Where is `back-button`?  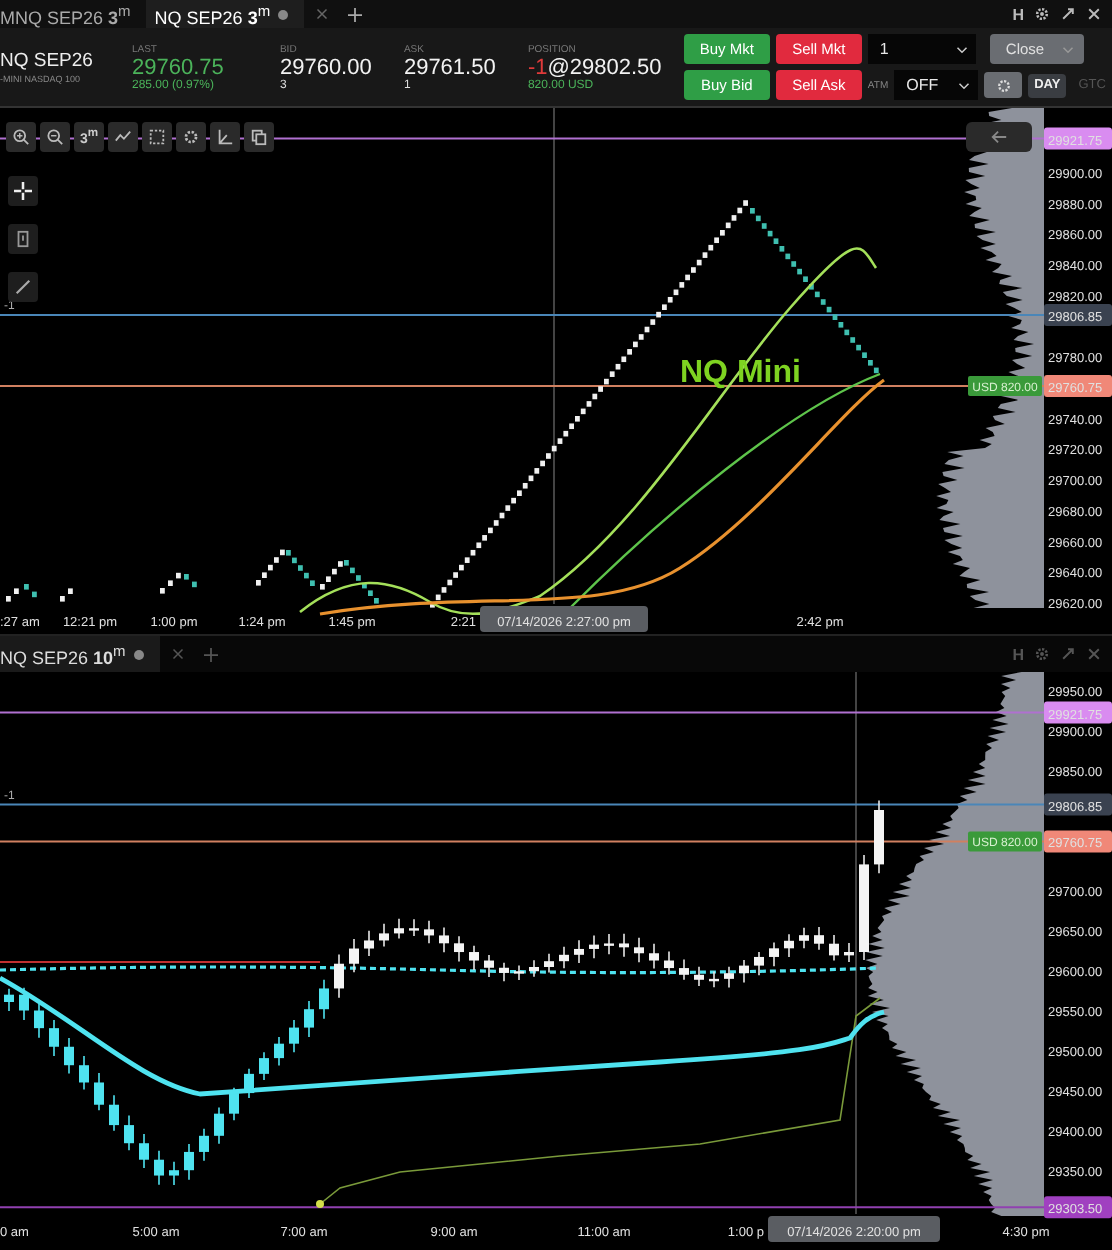
back-button is located at coordinates (999, 137).